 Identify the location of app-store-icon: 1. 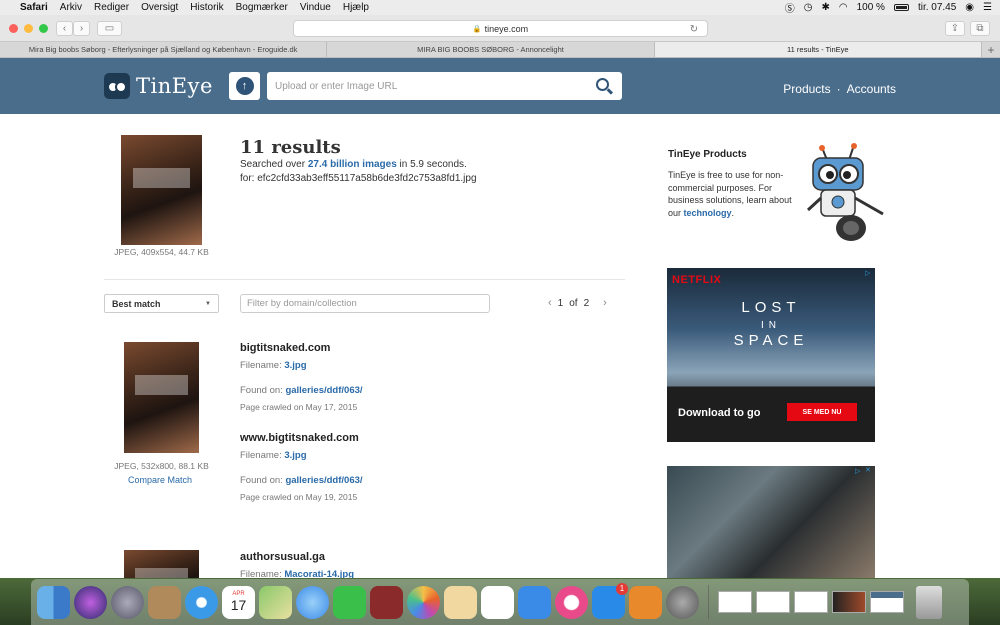
(610, 600).